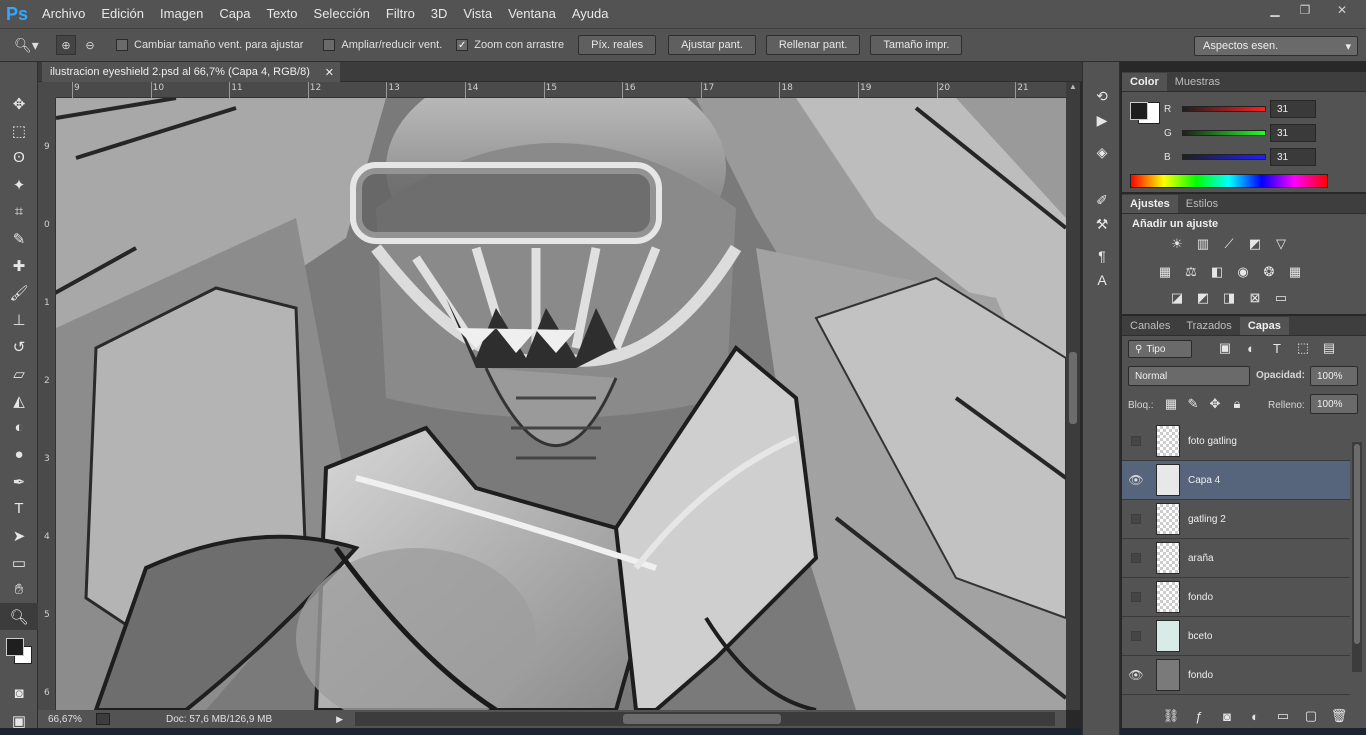  Describe the element at coordinates (1144, 82) in the screenshot. I see `tab-color: Color` at that location.